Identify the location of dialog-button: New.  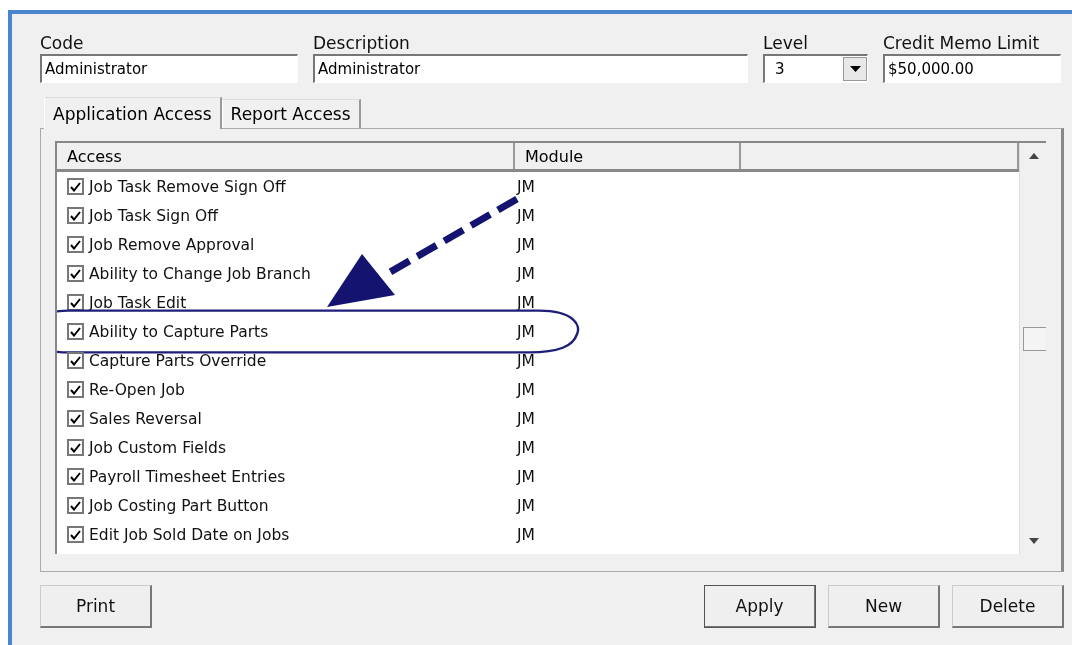
(884, 606).